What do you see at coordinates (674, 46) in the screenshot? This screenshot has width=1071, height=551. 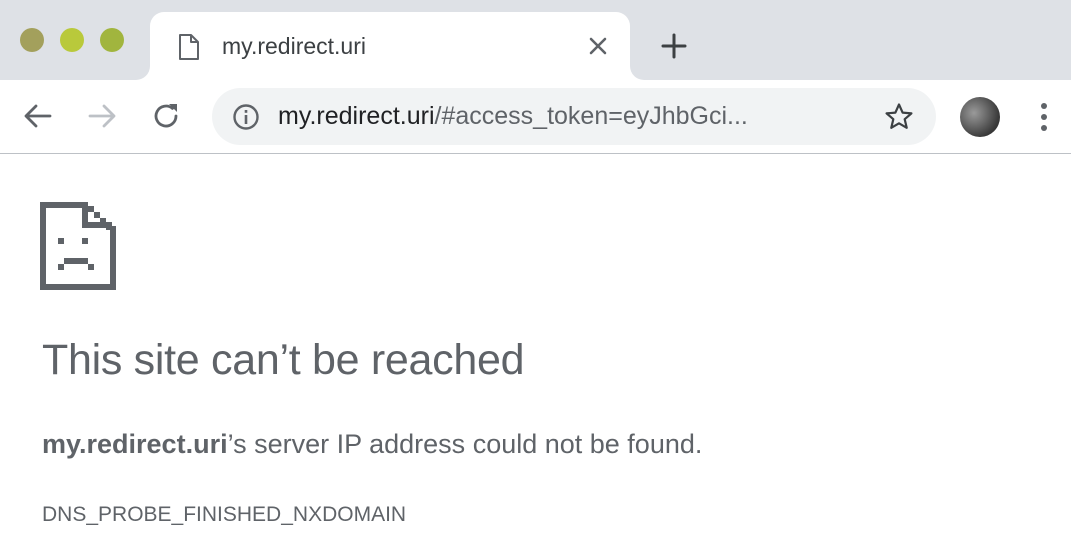 I see `new-tab-button` at bounding box center [674, 46].